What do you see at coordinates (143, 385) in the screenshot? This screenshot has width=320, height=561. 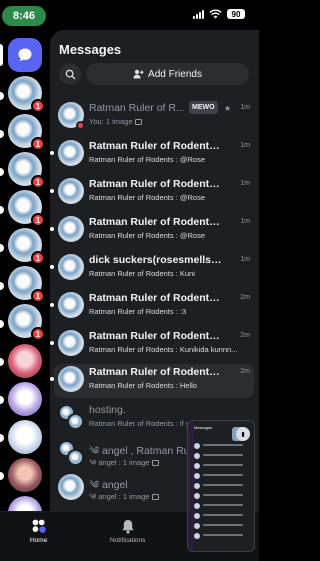 I see `dm-preview: Ratman Ruler of Rodents : Hello` at bounding box center [143, 385].